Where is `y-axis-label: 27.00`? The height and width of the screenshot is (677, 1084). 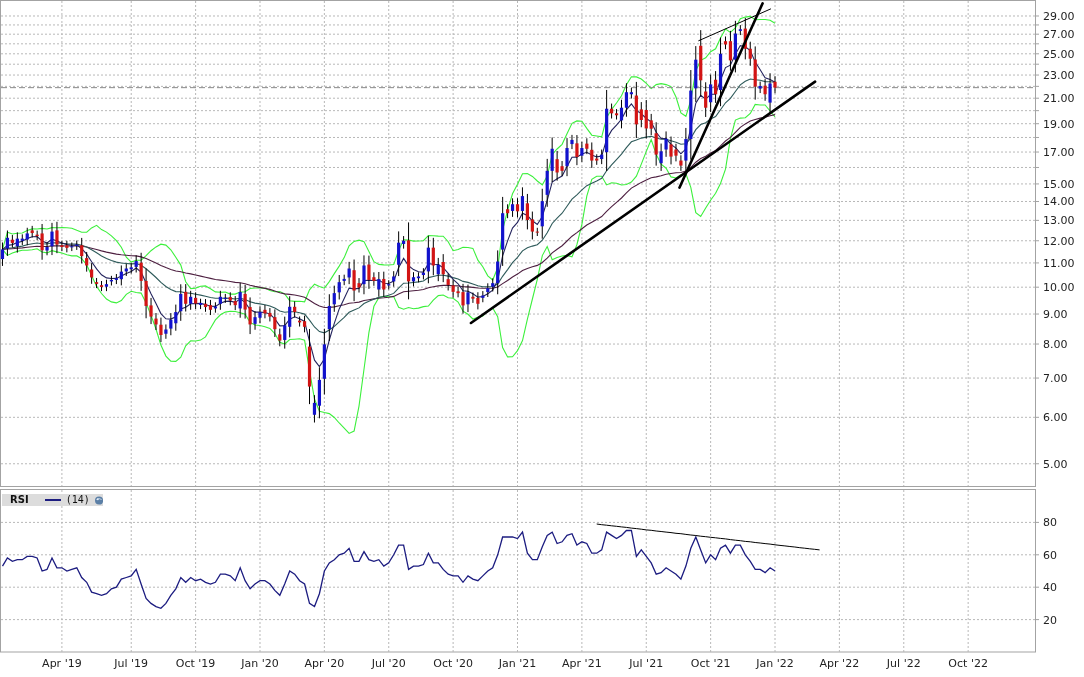
y-axis-label: 27.00 is located at coordinates (1059, 35).